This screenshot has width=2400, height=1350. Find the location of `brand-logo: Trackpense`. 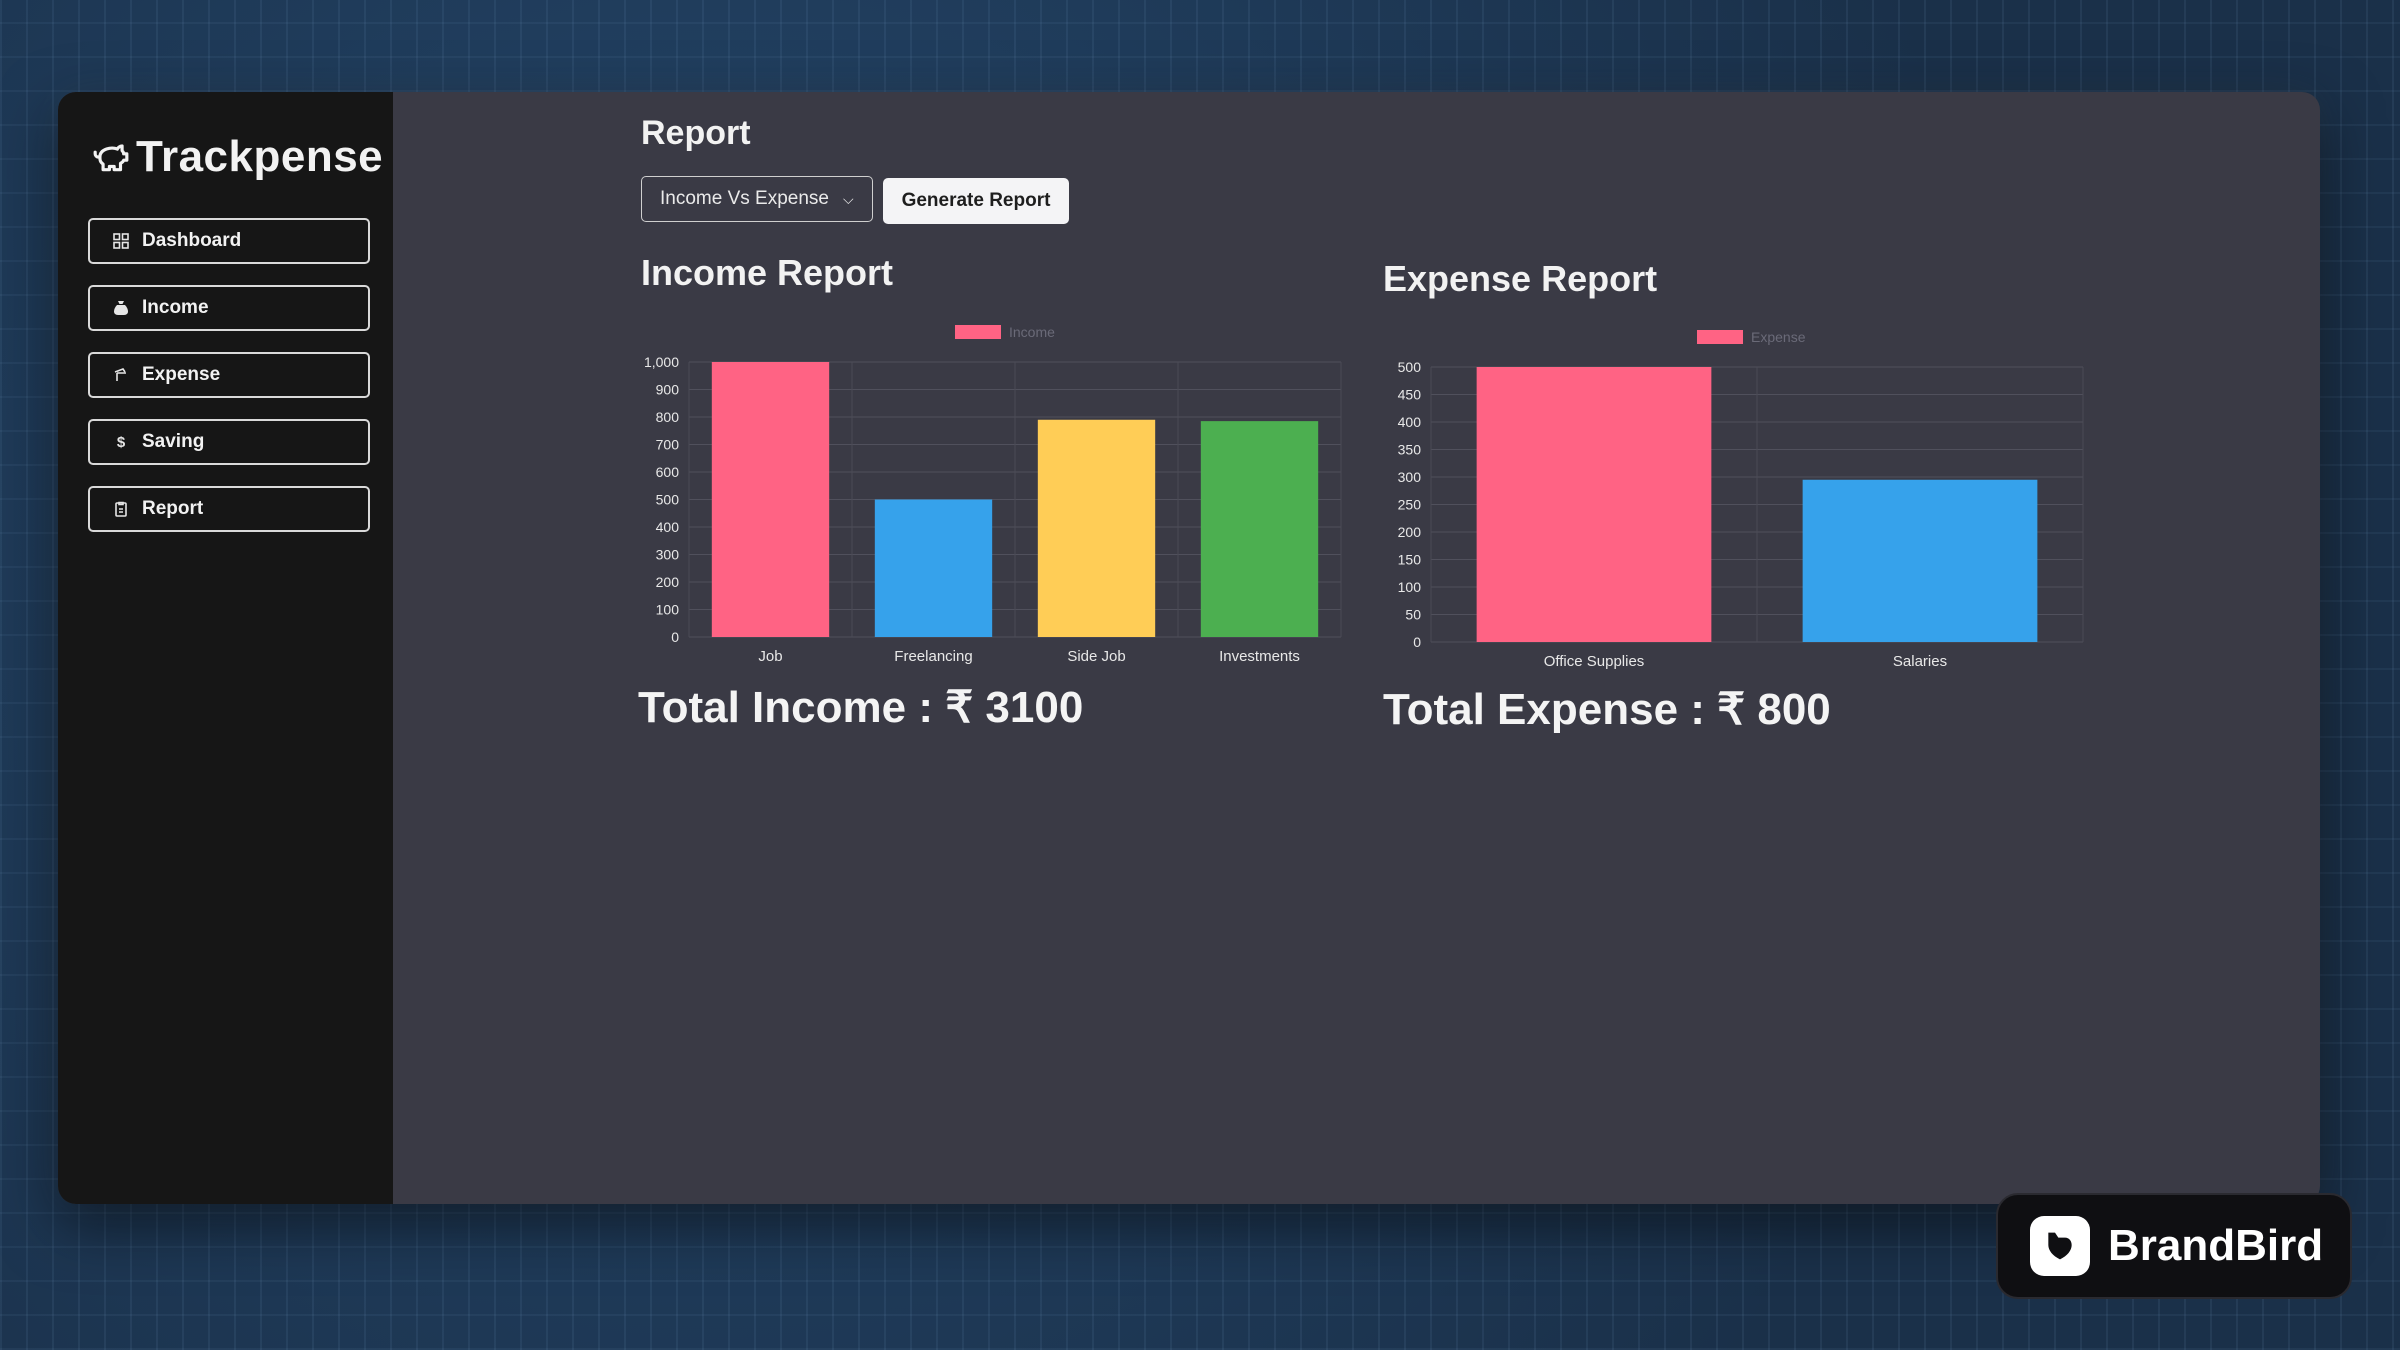

brand-logo: Trackpense is located at coordinates (237, 157).